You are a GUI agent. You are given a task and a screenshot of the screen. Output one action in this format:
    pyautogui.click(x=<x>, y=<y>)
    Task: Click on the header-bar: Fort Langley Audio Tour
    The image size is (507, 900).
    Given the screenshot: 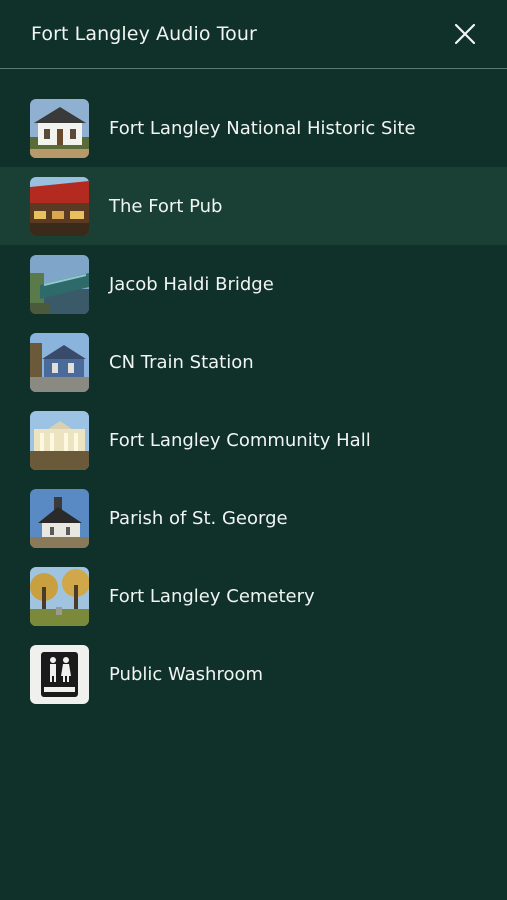 What is the action you would take?
    pyautogui.click(x=253, y=34)
    